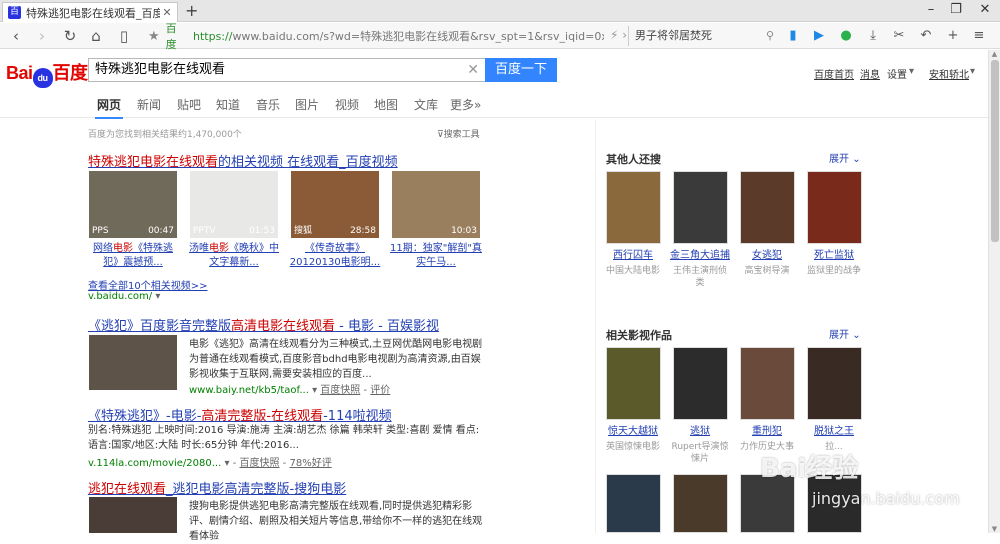  I want to click on movie-name: 重刑犯, so click(767, 431).